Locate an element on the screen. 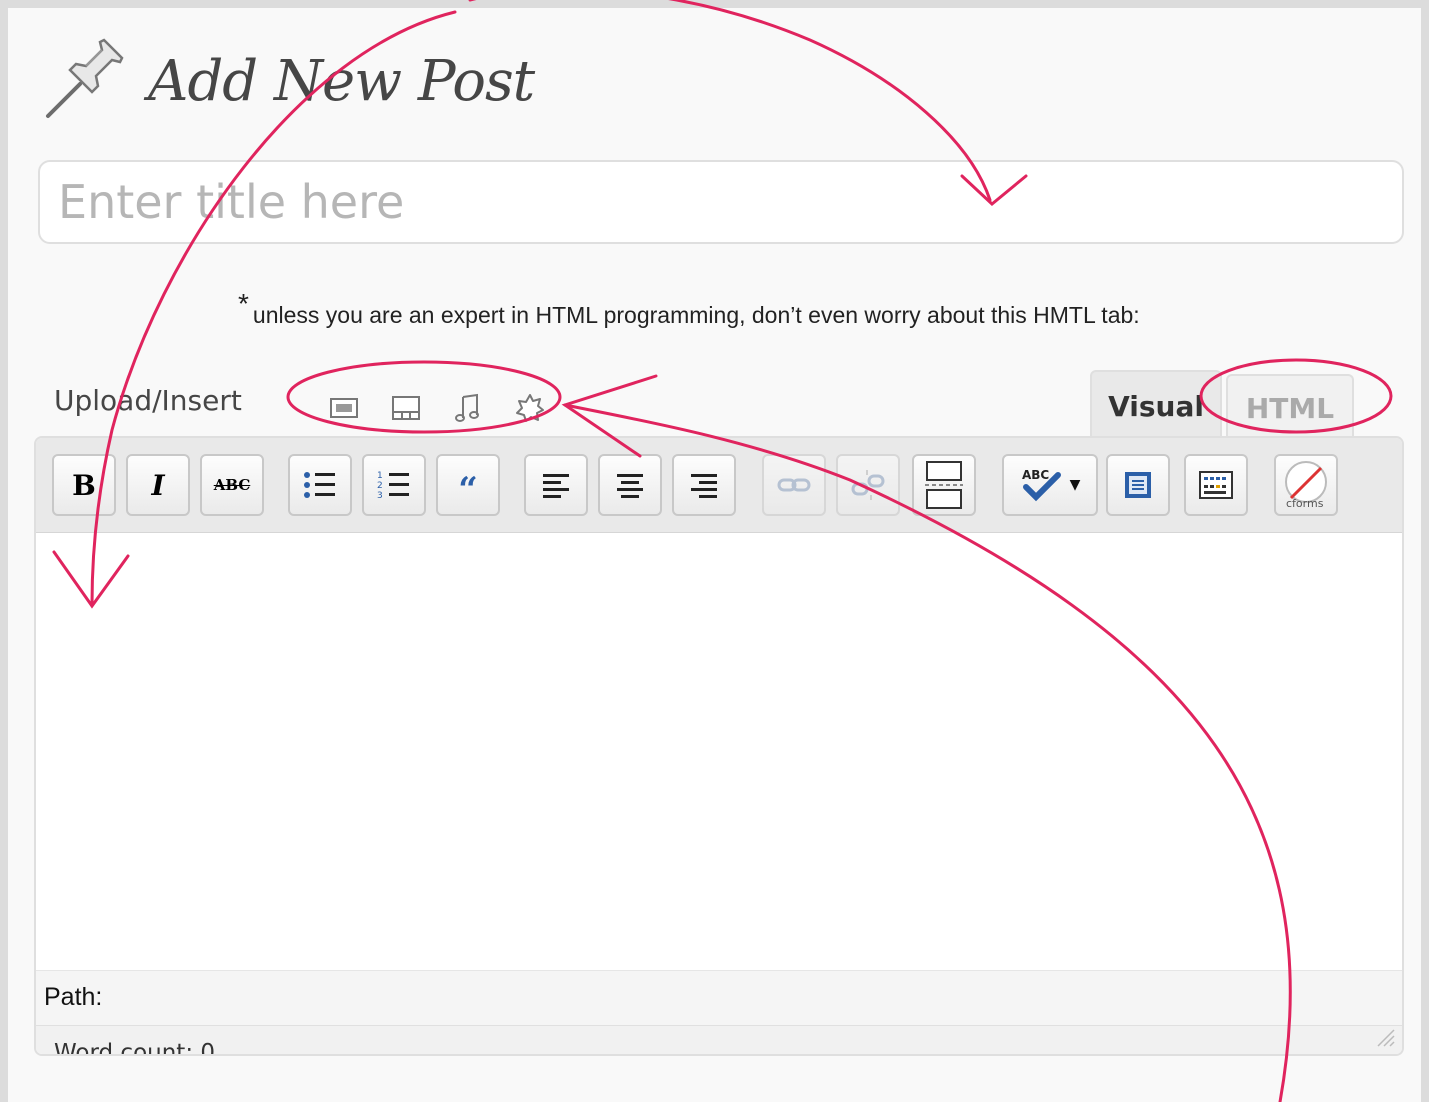 This screenshot has height=1102, width=1429. add-audio-icon is located at coordinates (468, 408).